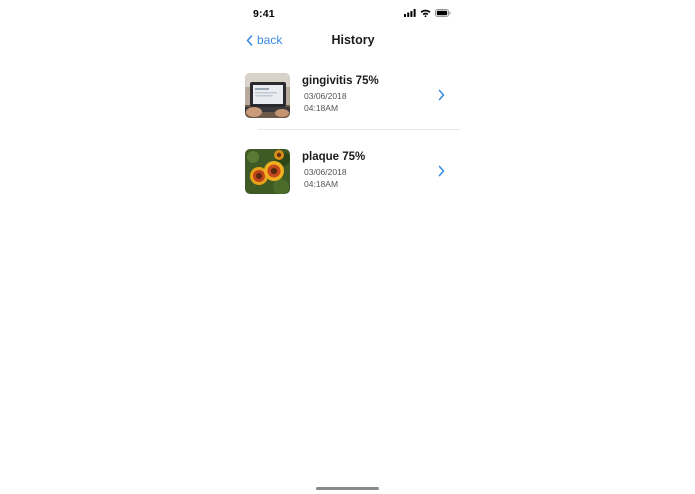 The height and width of the screenshot is (494, 695). I want to click on history-thumbnail-laptop, so click(267, 95).